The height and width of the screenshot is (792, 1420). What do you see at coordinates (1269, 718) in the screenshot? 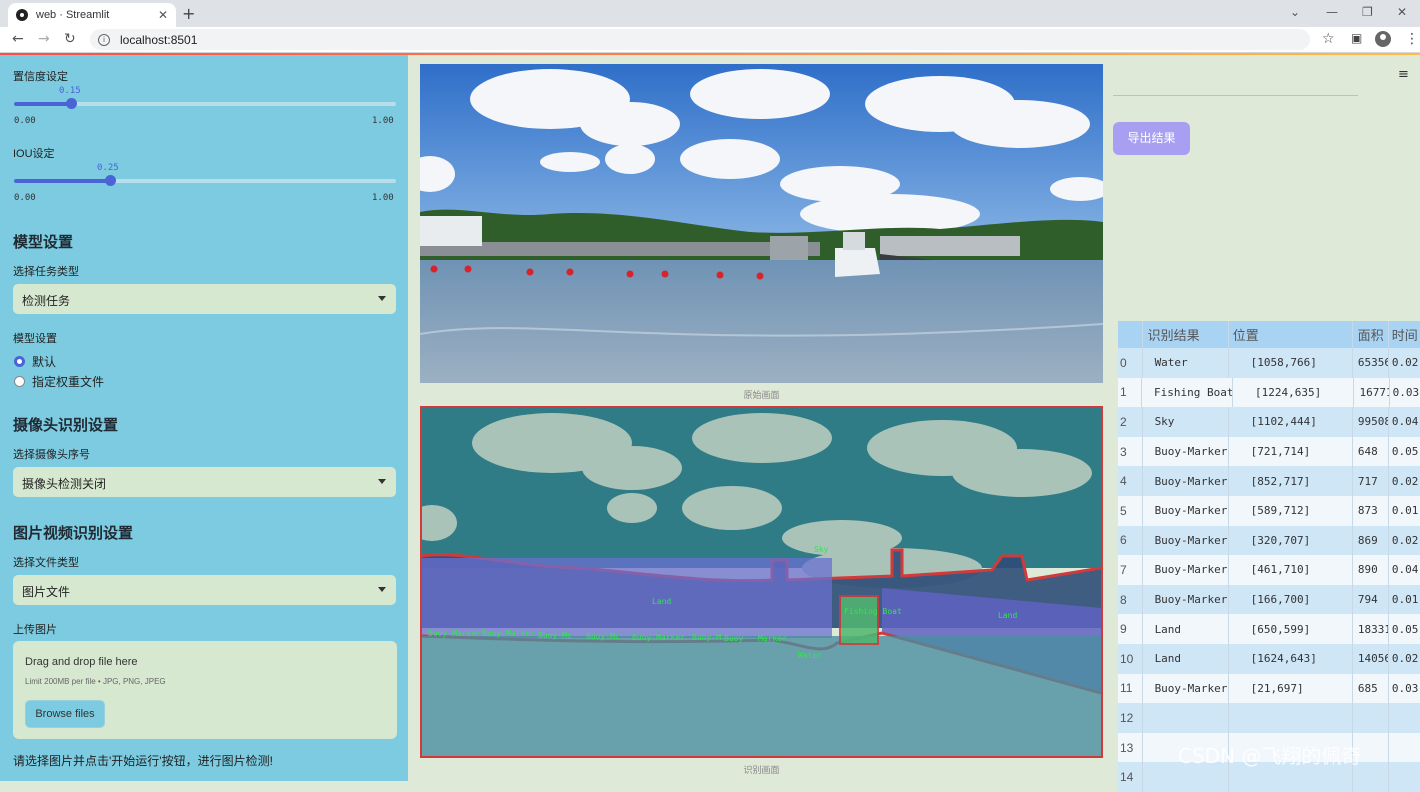
I see `table-row: 12` at bounding box center [1269, 718].